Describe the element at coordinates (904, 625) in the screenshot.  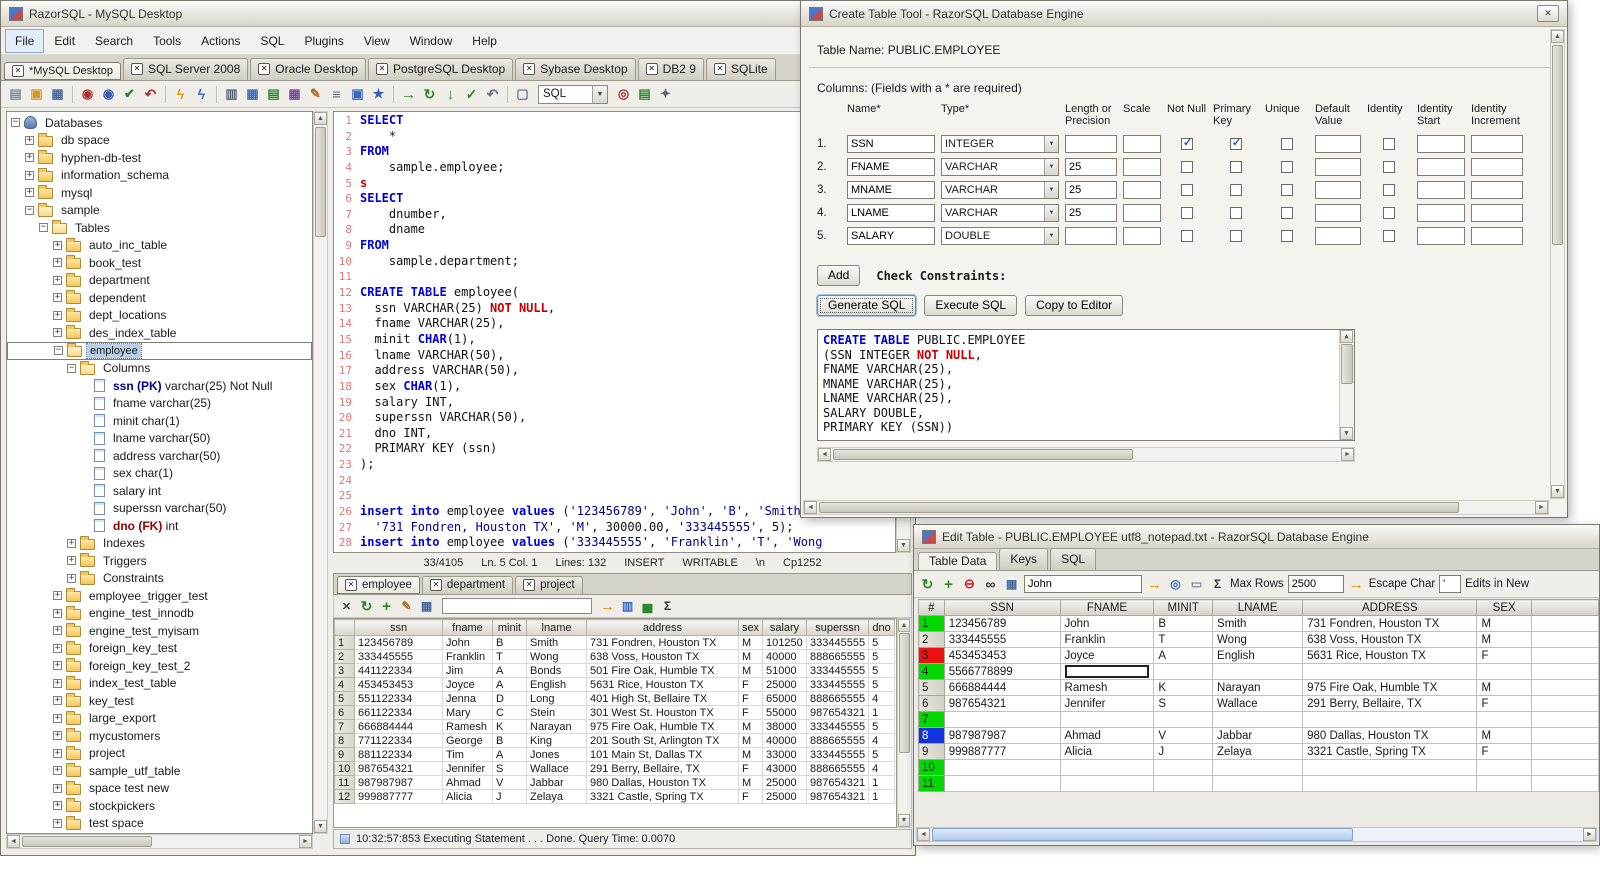
I see `scroll-up-icon: ▲` at that location.